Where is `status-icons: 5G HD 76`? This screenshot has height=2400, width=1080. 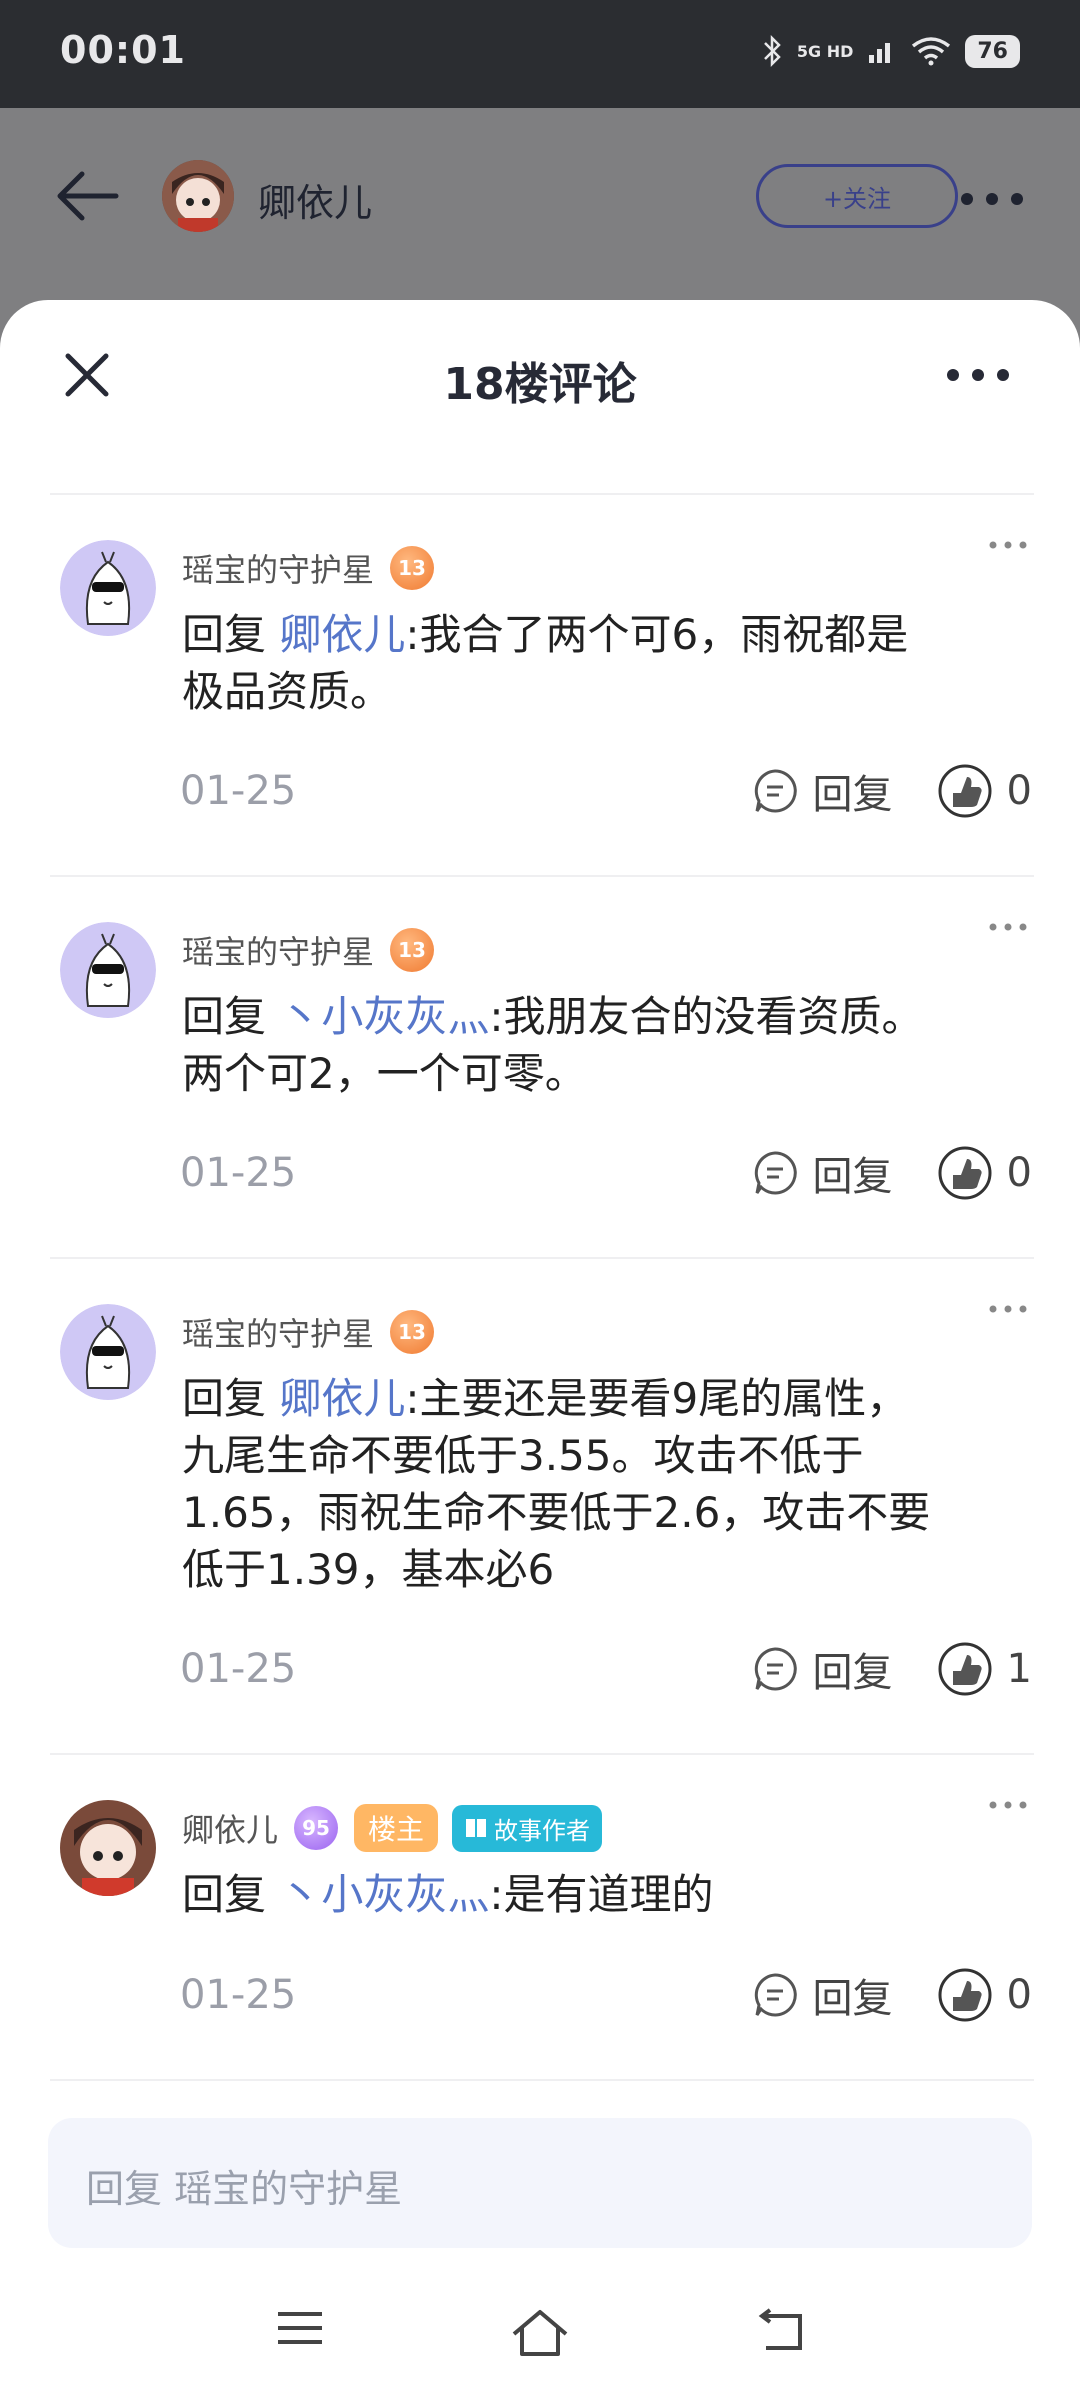 status-icons: 5G HD 76 is located at coordinates (890, 51).